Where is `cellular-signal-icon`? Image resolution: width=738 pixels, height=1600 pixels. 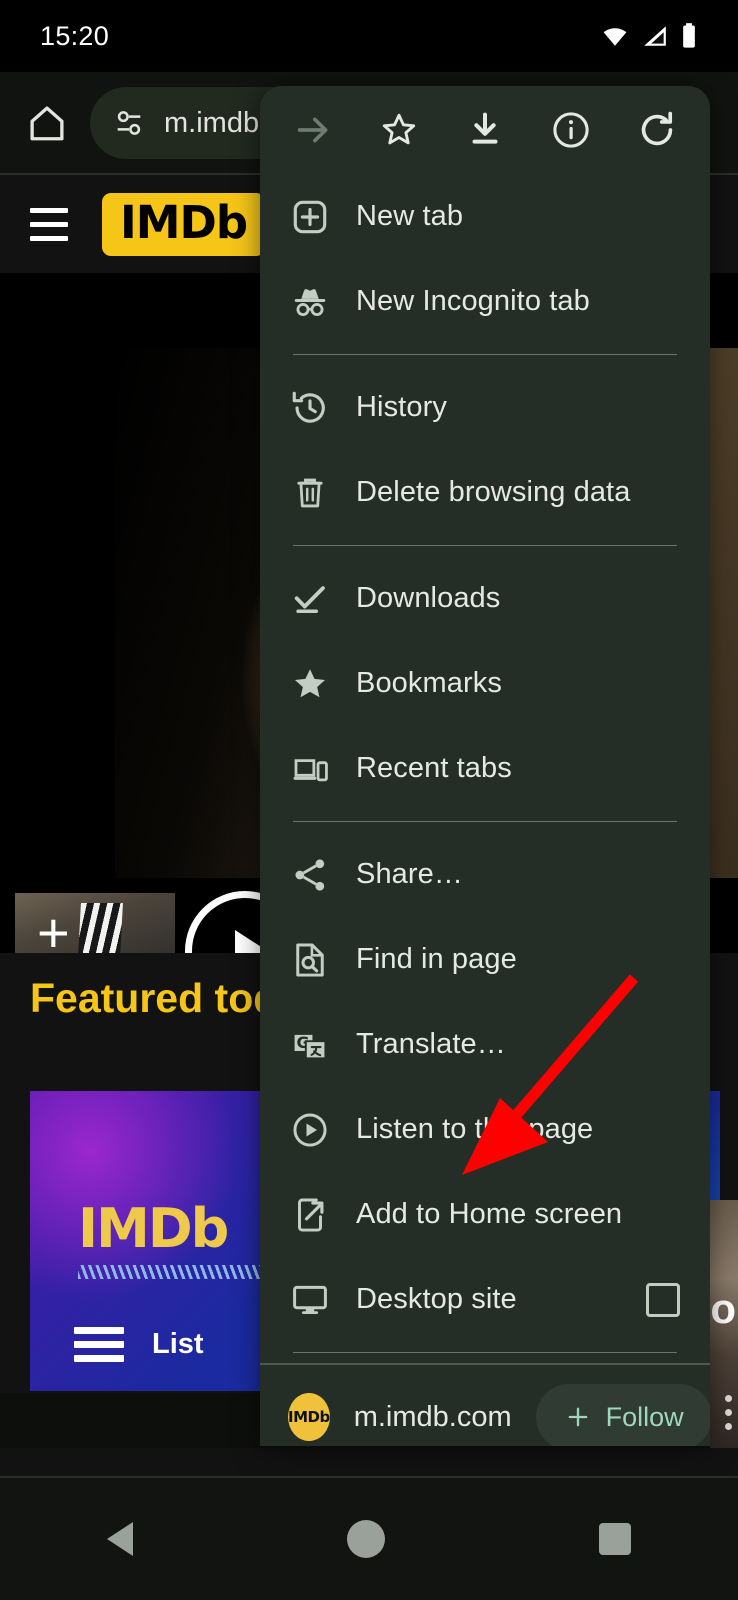
cellular-signal-icon is located at coordinates (655, 36).